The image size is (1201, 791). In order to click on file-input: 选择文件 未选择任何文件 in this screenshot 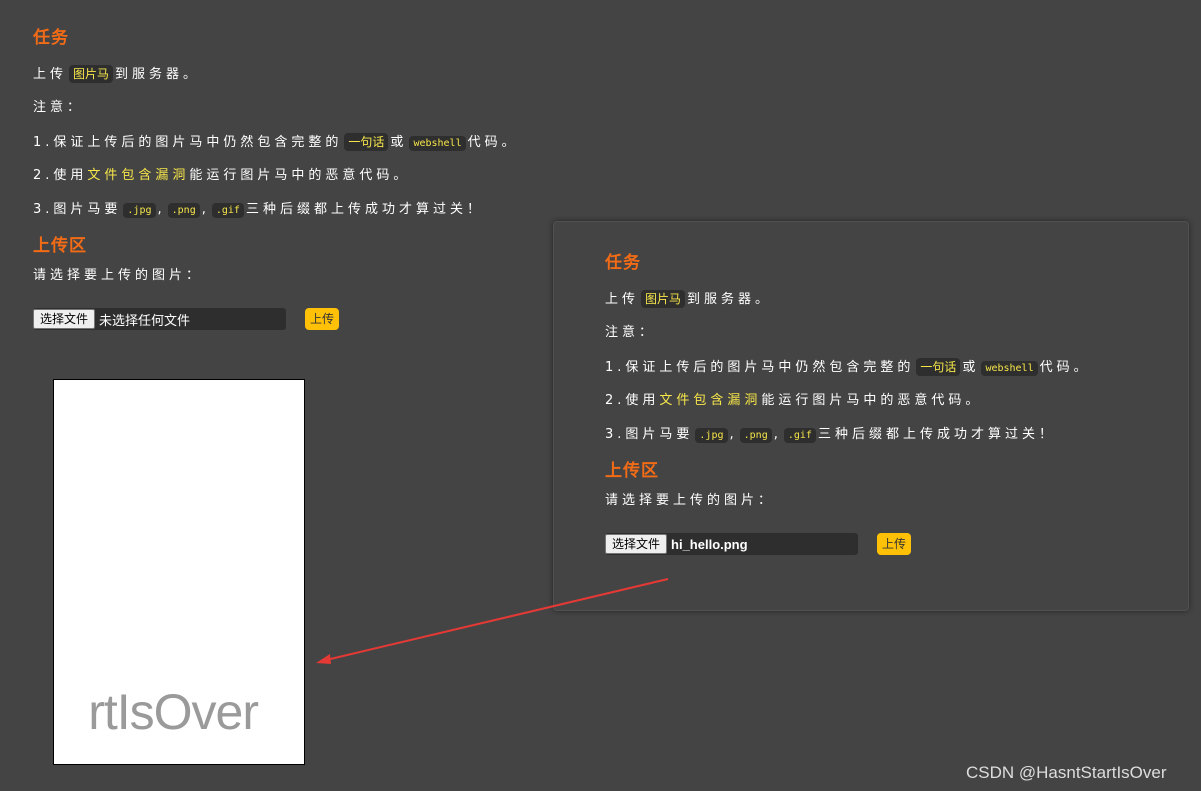, I will do `click(159, 319)`.